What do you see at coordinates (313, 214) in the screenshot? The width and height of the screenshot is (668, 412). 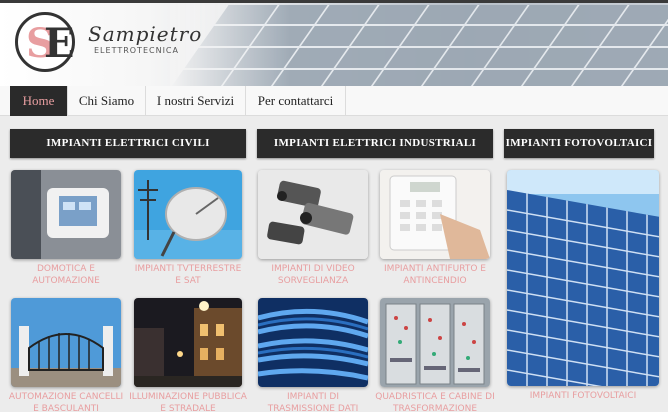 I see `tile-video-image` at bounding box center [313, 214].